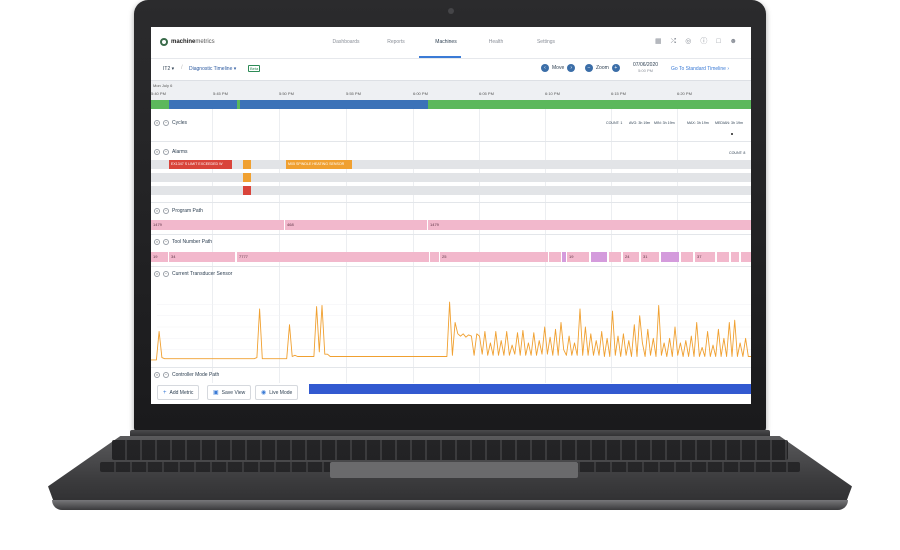  I want to click on ruler-tick: 5:55 PM, so click(353, 93).